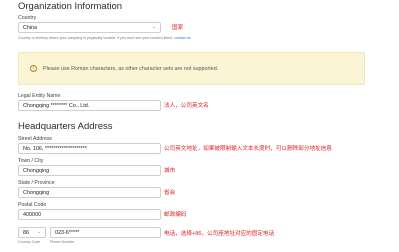 The height and width of the screenshot is (252, 399). I want to click on country-code-value: 86, so click(26, 232).